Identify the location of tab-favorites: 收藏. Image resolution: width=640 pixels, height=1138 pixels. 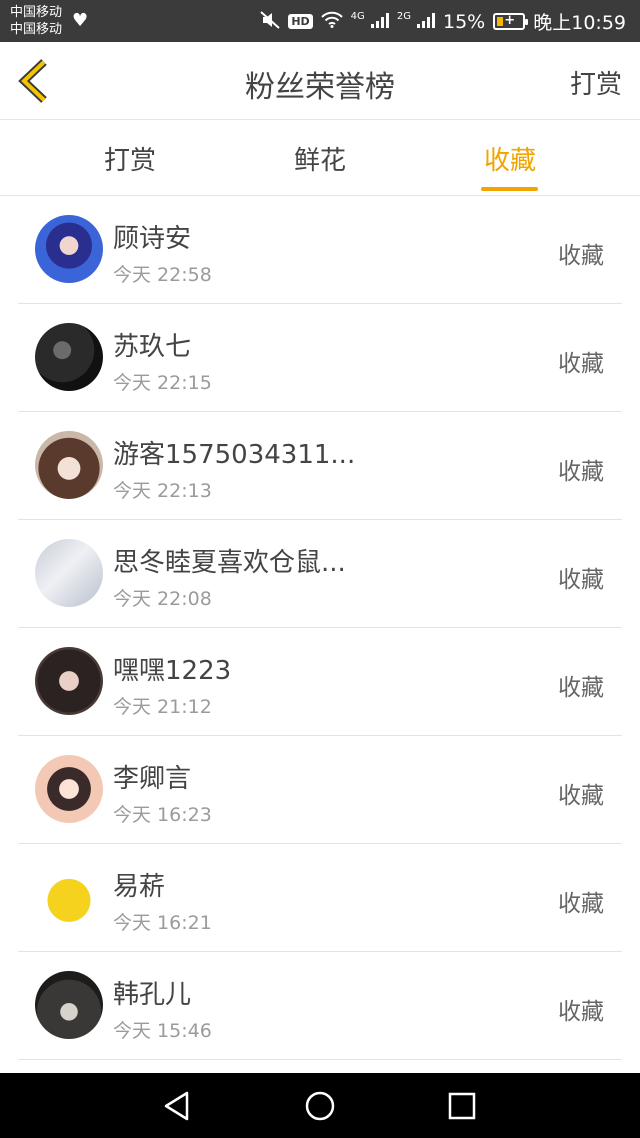
(510, 158).